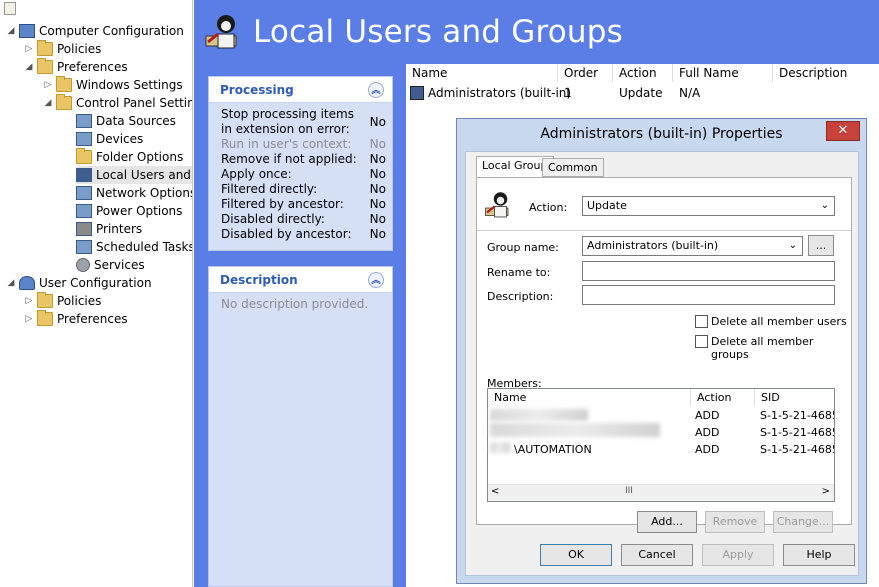  I want to click on data-sources-icon, so click(84, 121).